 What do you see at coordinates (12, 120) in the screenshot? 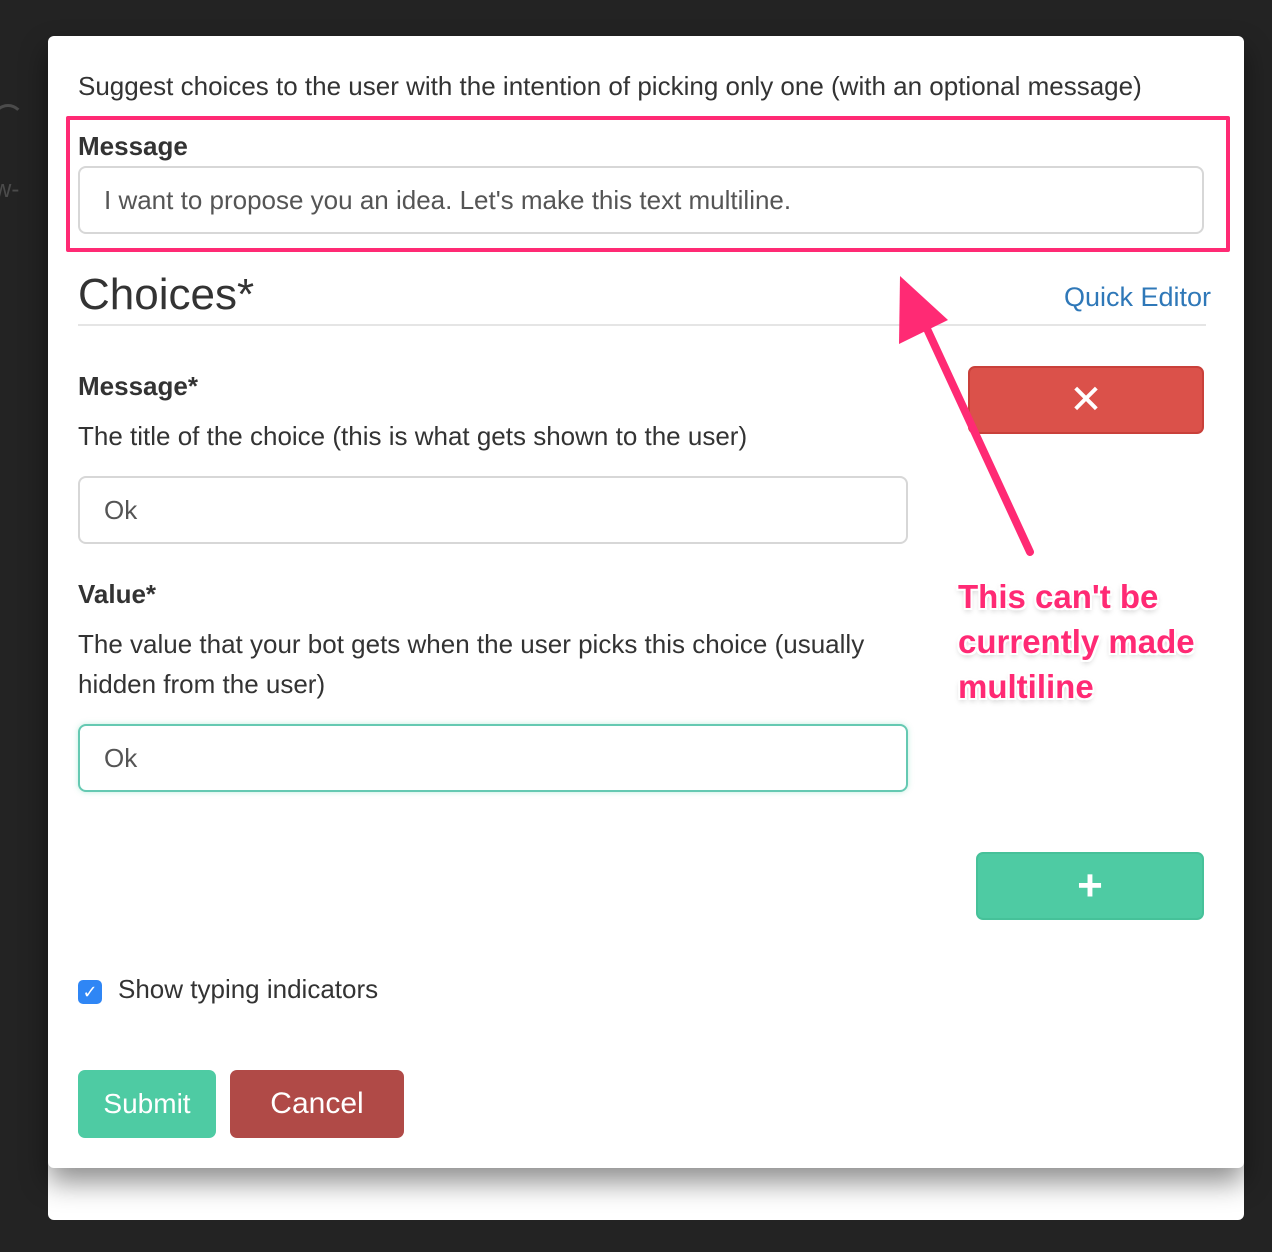
I see `background-loader-icon` at bounding box center [12, 120].